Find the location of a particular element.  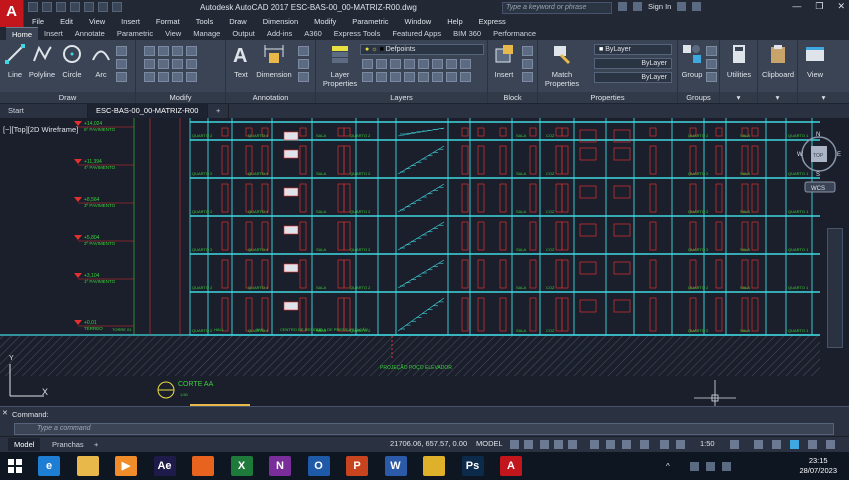

outlook-icon: O is located at coordinates (318, 466).